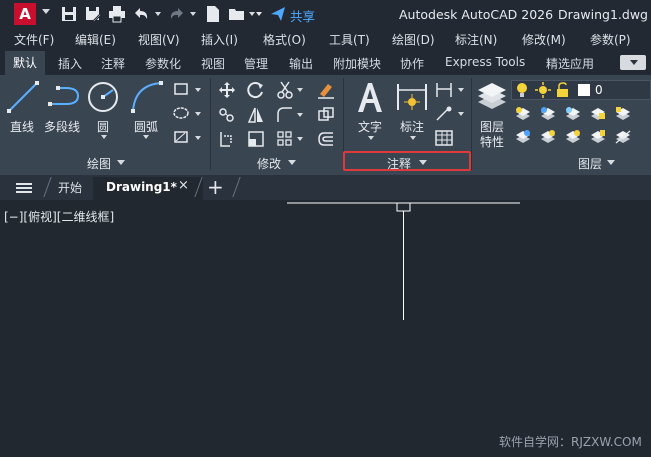 This screenshot has height=457, width=651. What do you see at coordinates (413, 39) in the screenshot?
I see `menu-draw: 绘图(D)` at bounding box center [413, 39].